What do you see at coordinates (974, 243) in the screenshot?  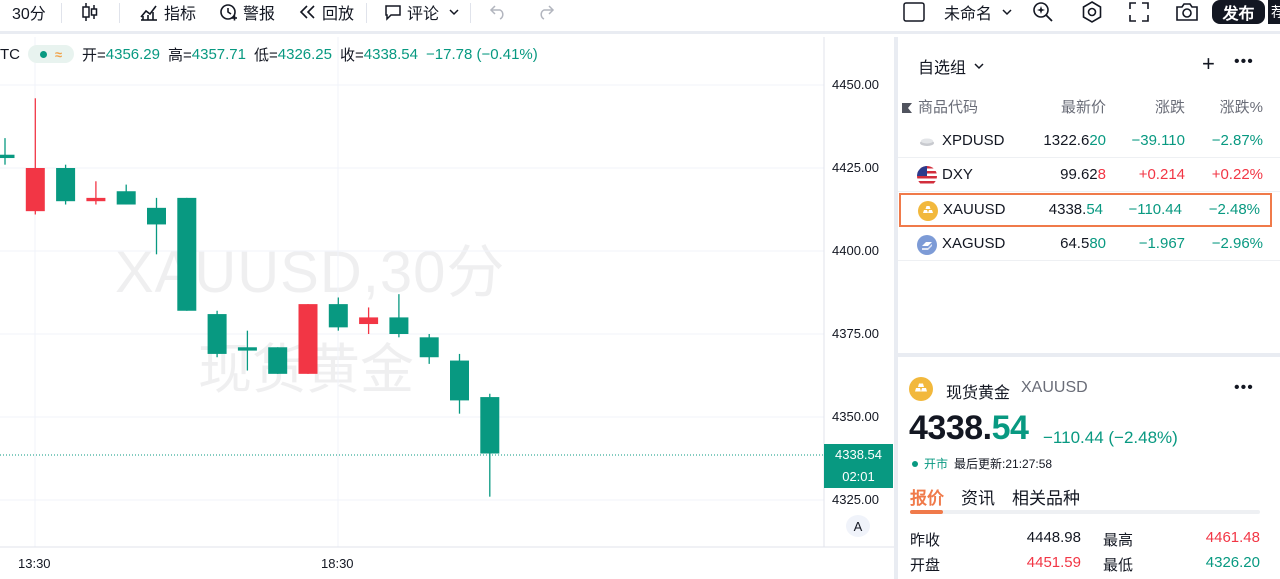 I see `row-symbol: XAGUSD` at bounding box center [974, 243].